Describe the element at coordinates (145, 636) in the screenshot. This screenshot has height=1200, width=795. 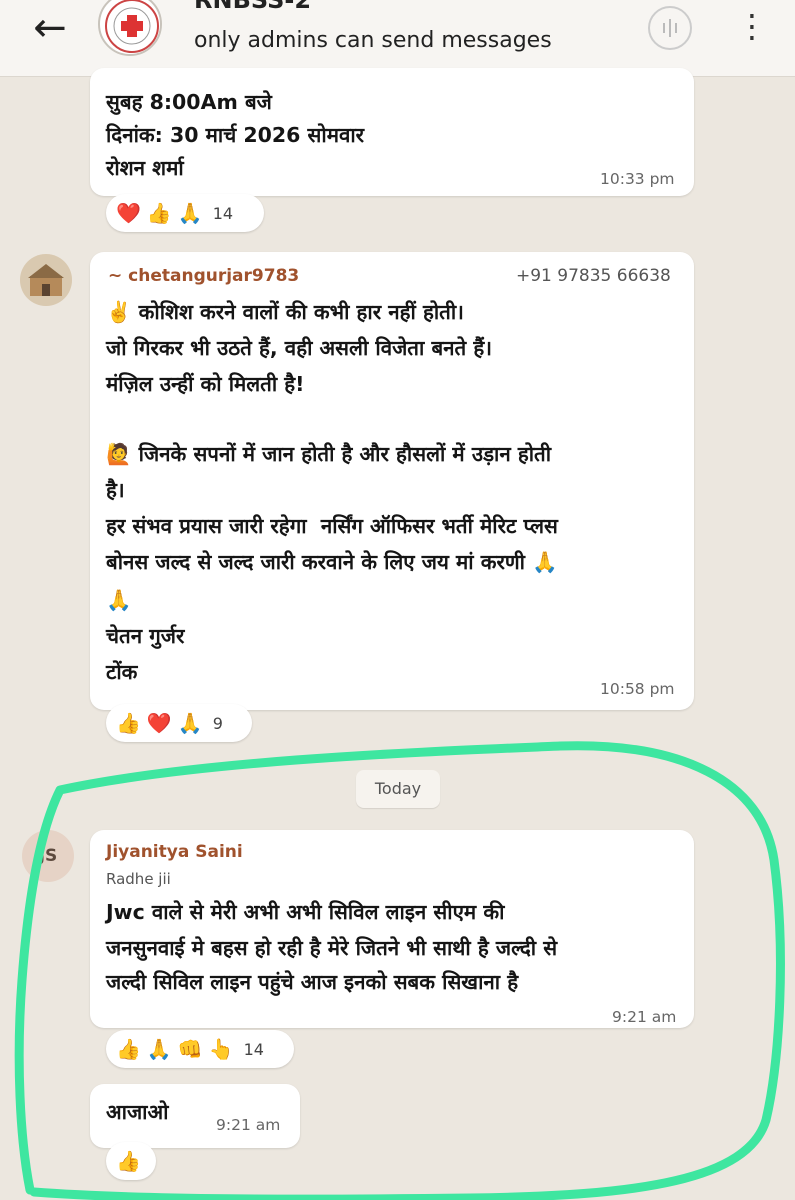
I see `message-line: चेतन गुर्जर` at that location.